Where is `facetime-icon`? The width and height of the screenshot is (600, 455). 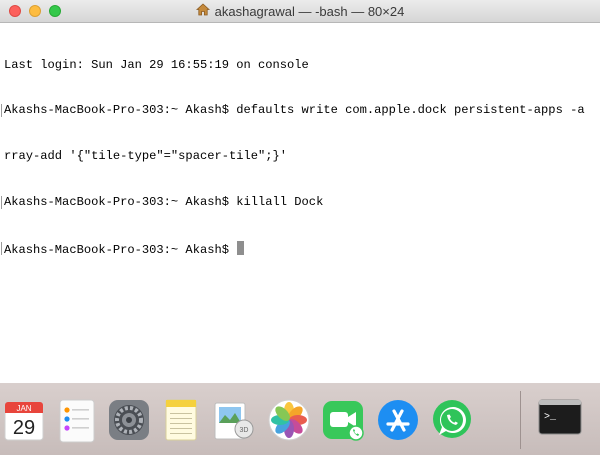
facetime-icon is located at coordinates (343, 420).